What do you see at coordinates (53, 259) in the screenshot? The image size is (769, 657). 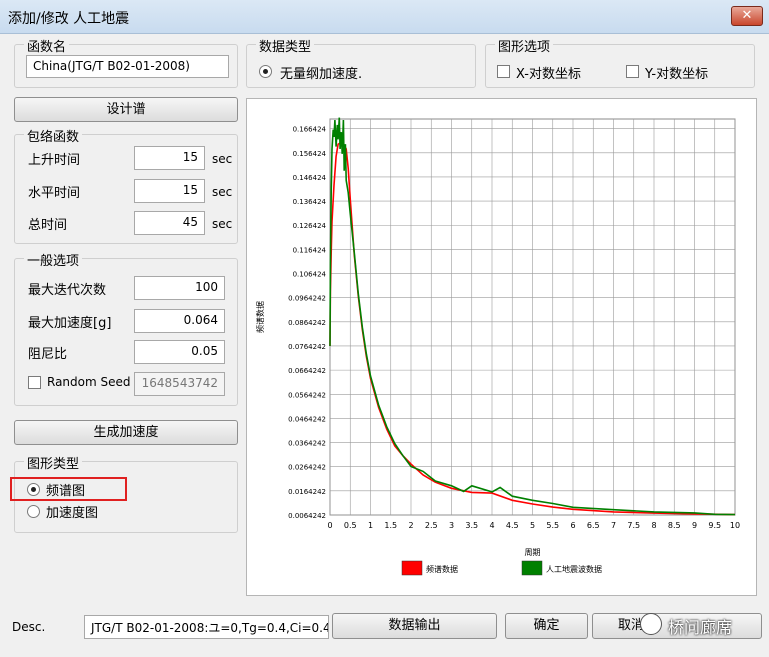 I see `general-options-label: 一般选项` at bounding box center [53, 259].